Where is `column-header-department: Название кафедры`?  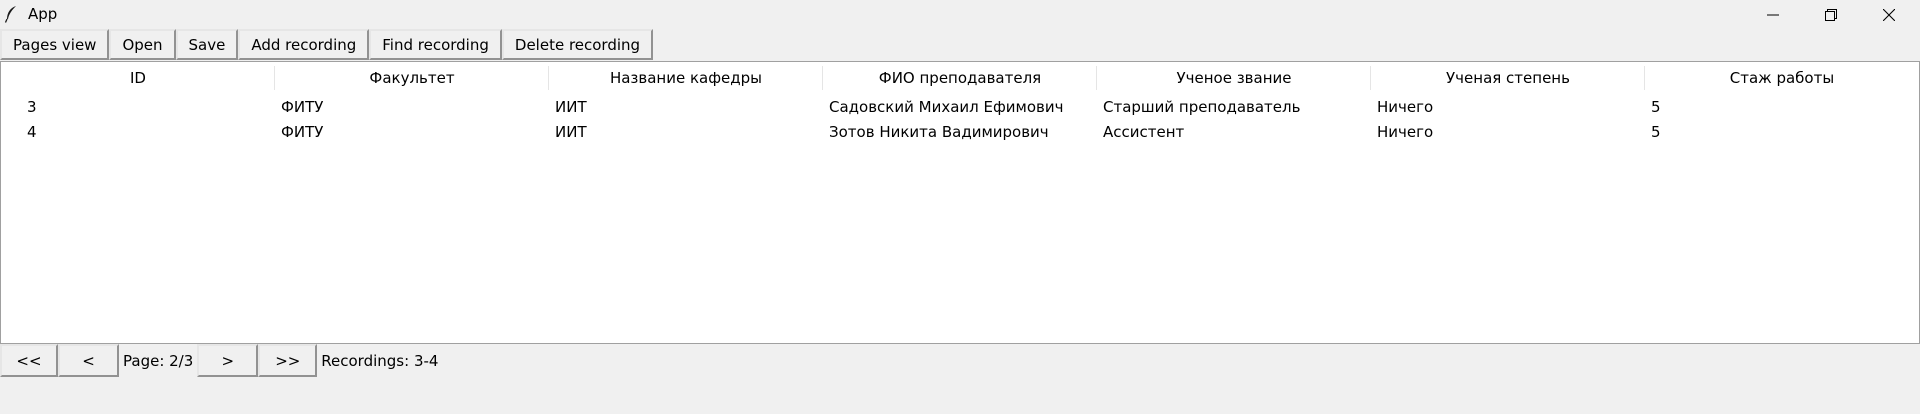
column-header-department: Название кафедры is located at coordinates (686, 78).